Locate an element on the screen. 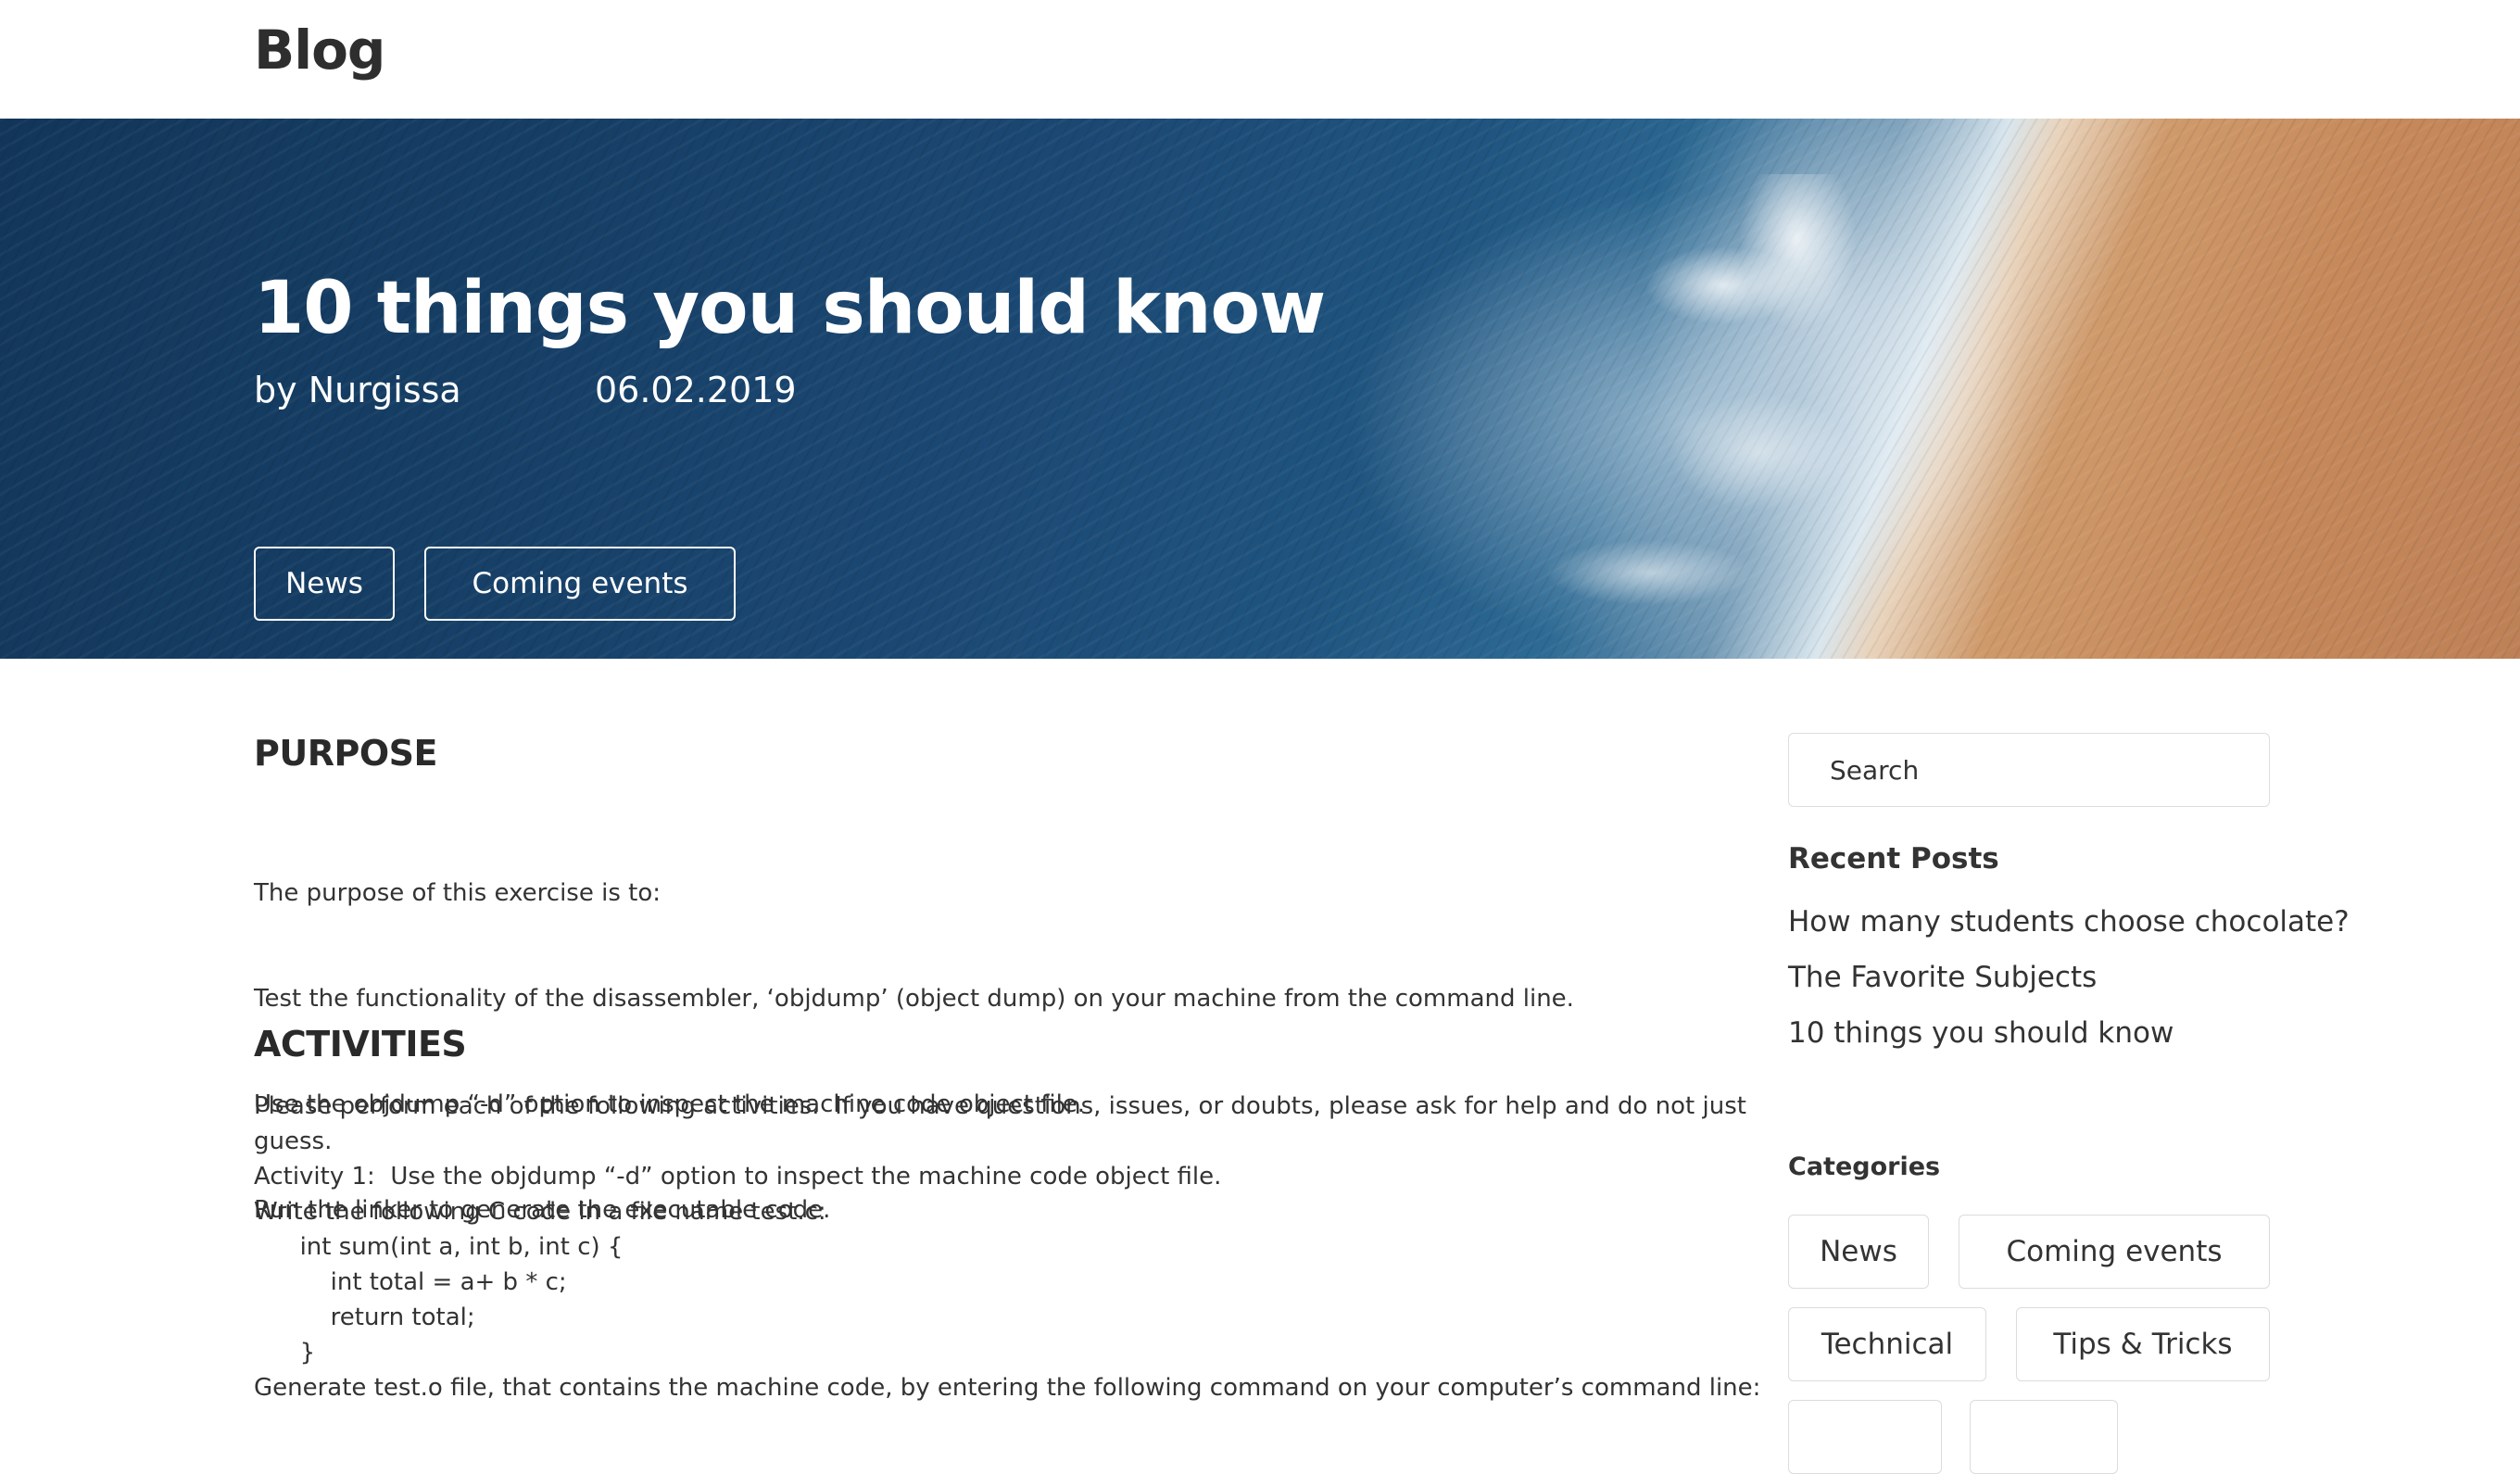 The width and height of the screenshot is (2520, 1474). recent-post-link: 10 things you should know is located at coordinates (1981, 1033).